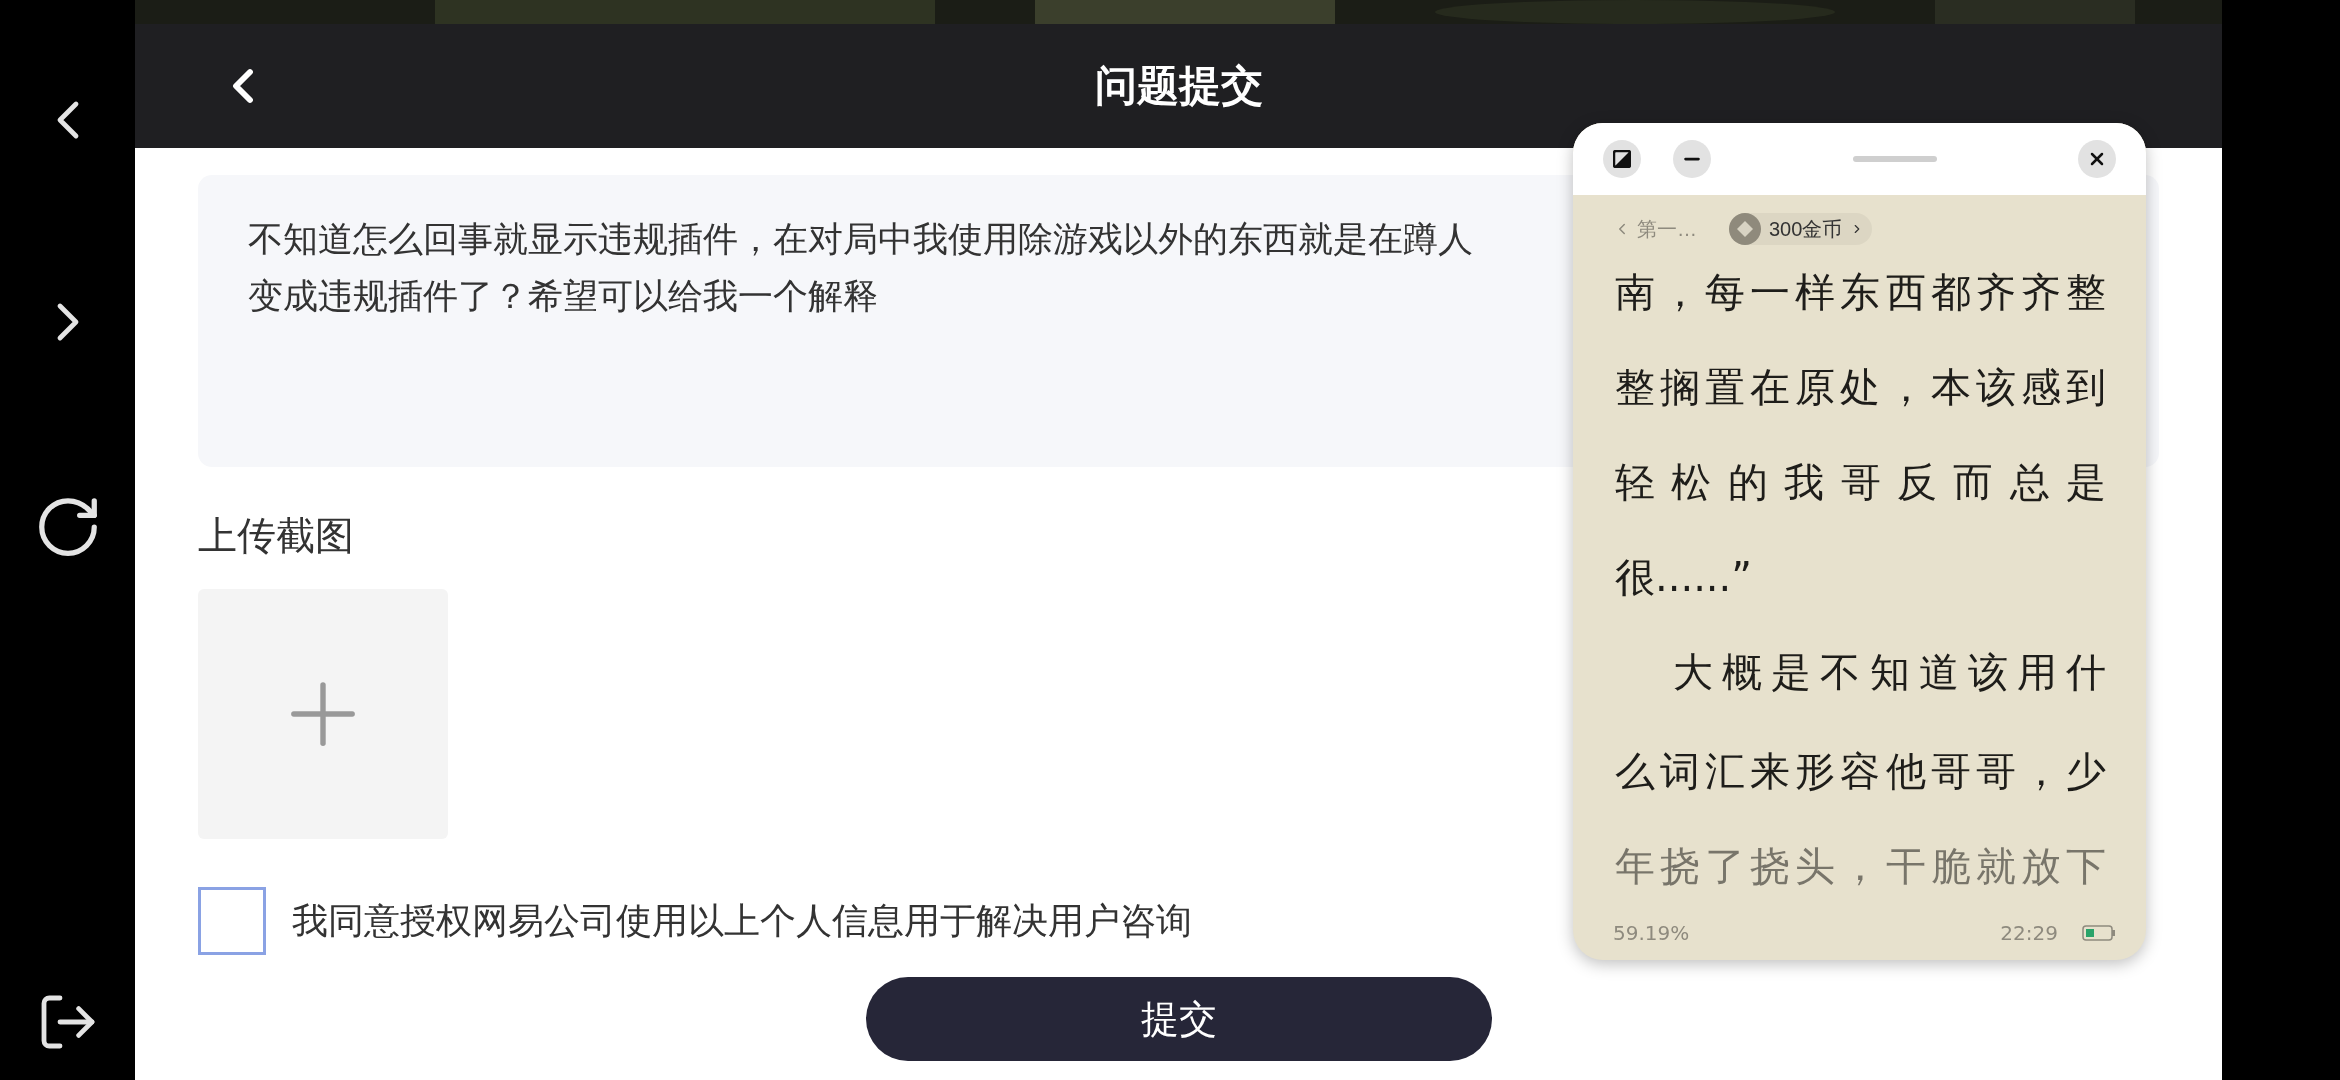 This screenshot has height=1080, width=2340. I want to click on reader-text-line: 么词汇来形容他哥哥，少, so click(1860, 771).